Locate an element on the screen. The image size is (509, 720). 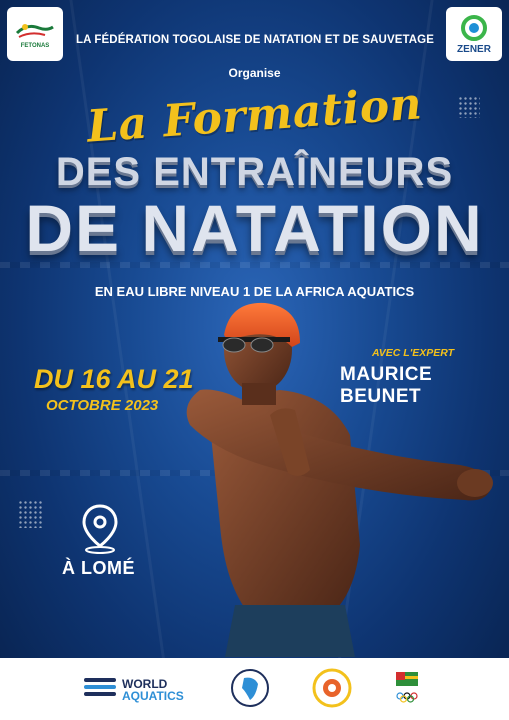
event-location: À LOMÉ is located at coordinates (98, 568).